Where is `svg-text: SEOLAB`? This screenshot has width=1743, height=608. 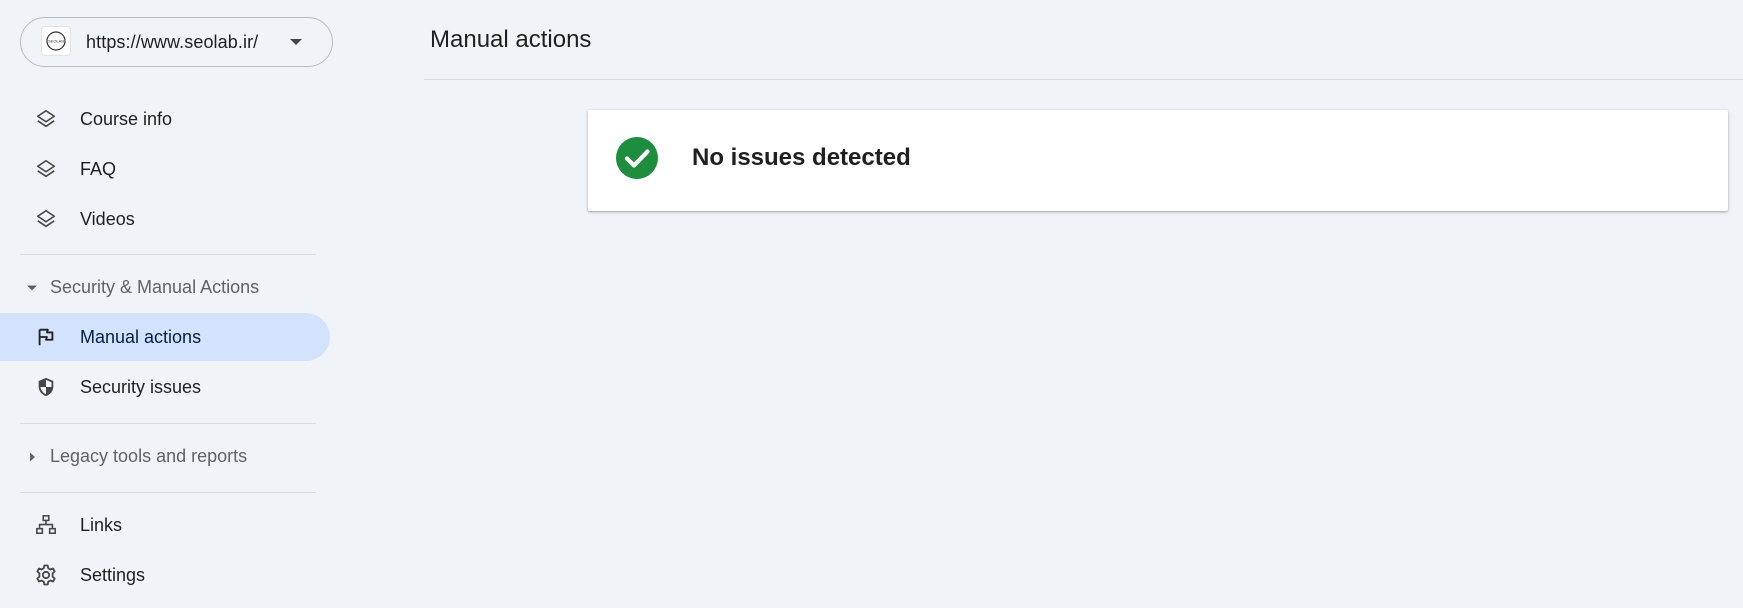 svg-text: SEOLAB is located at coordinates (56, 41).